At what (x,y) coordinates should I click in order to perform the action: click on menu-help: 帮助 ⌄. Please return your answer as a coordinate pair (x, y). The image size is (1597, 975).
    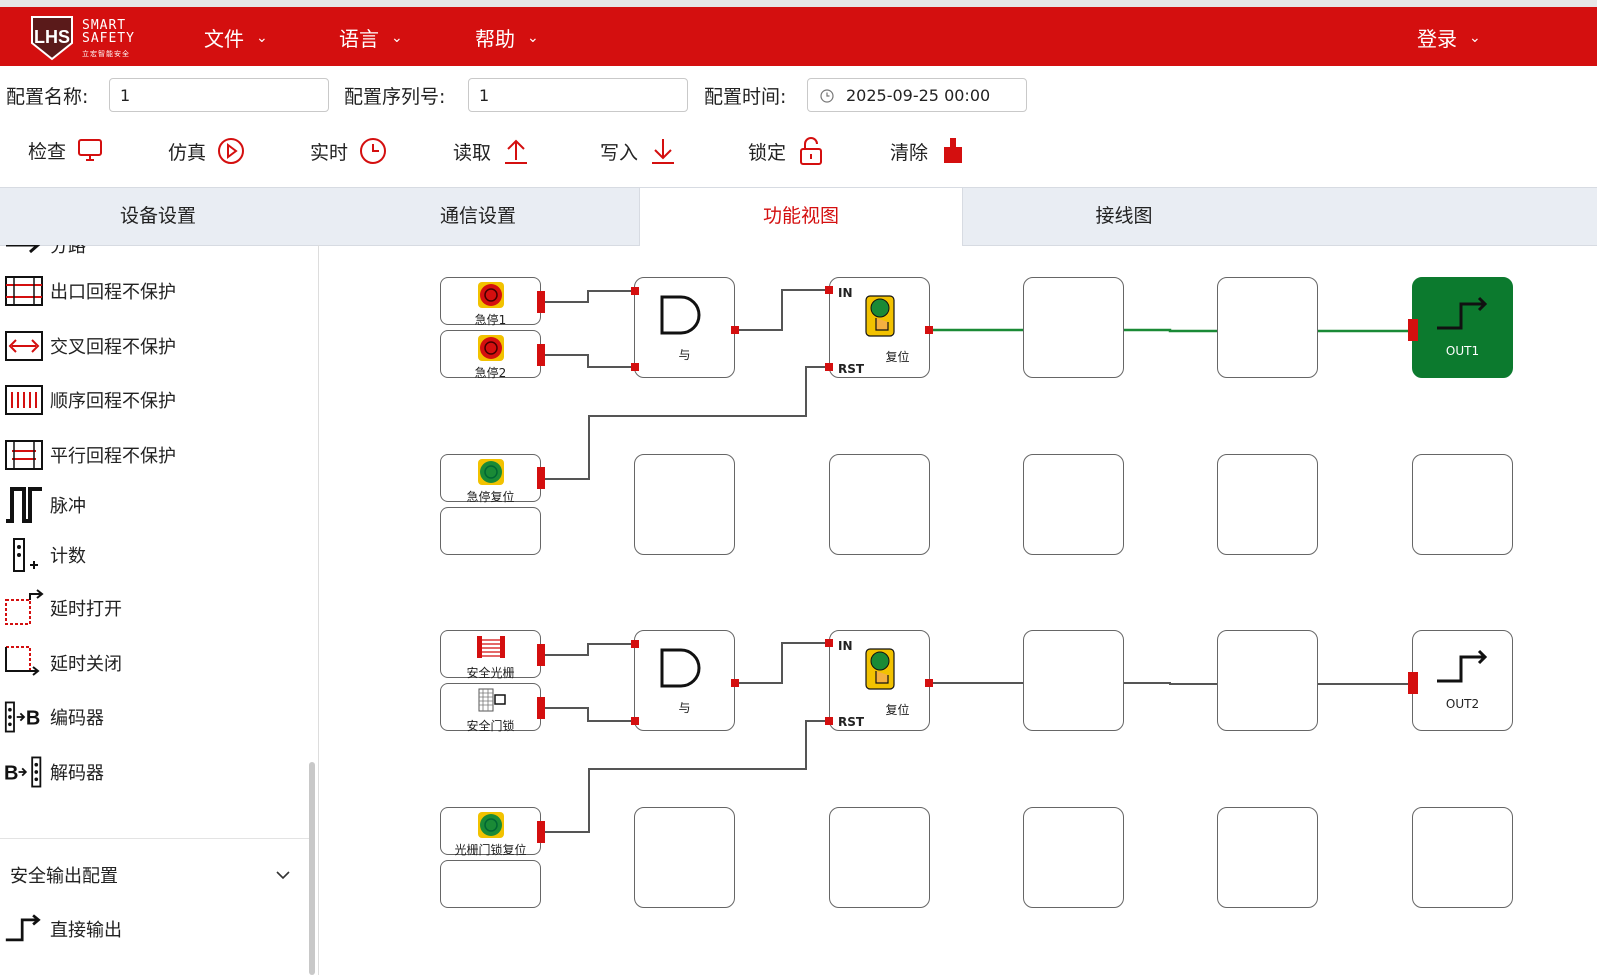
    Looking at the image, I should click on (507, 37).